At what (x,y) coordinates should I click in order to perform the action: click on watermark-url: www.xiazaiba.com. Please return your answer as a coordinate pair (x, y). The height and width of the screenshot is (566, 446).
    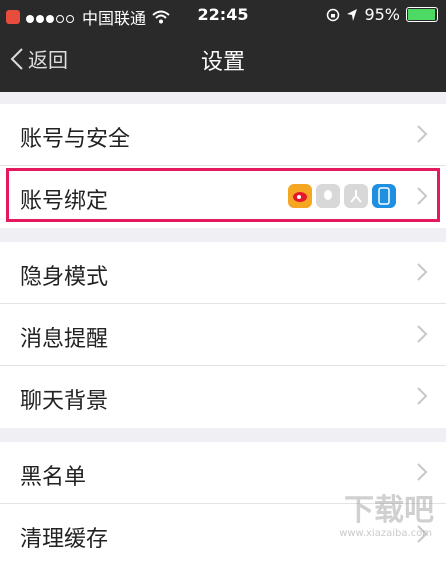
    Looking at the image, I should click on (385, 533).